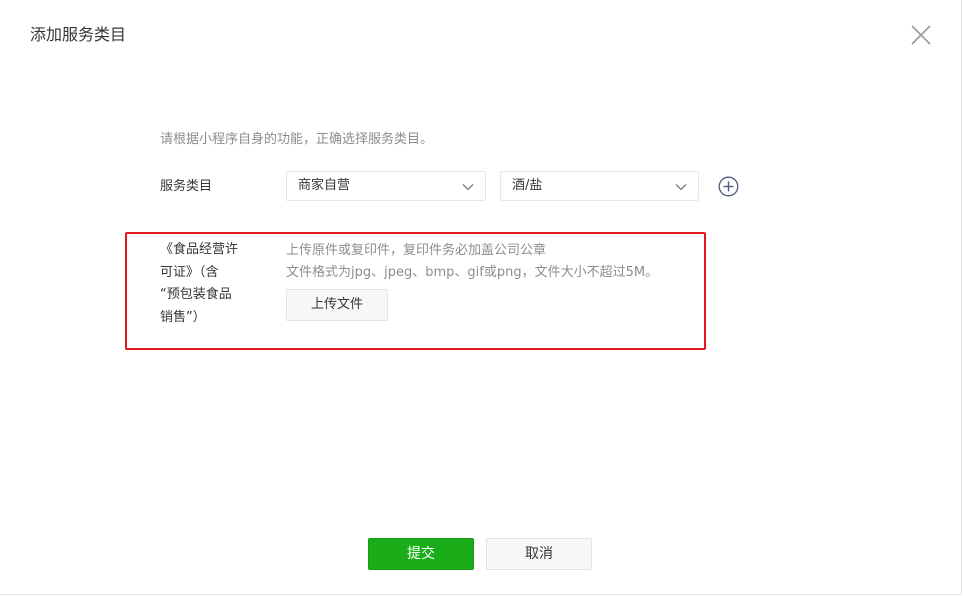  Describe the element at coordinates (297, 139) in the screenshot. I see `form-hint: 请根据小程序自身的功能，正确选择服务类目。` at that location.